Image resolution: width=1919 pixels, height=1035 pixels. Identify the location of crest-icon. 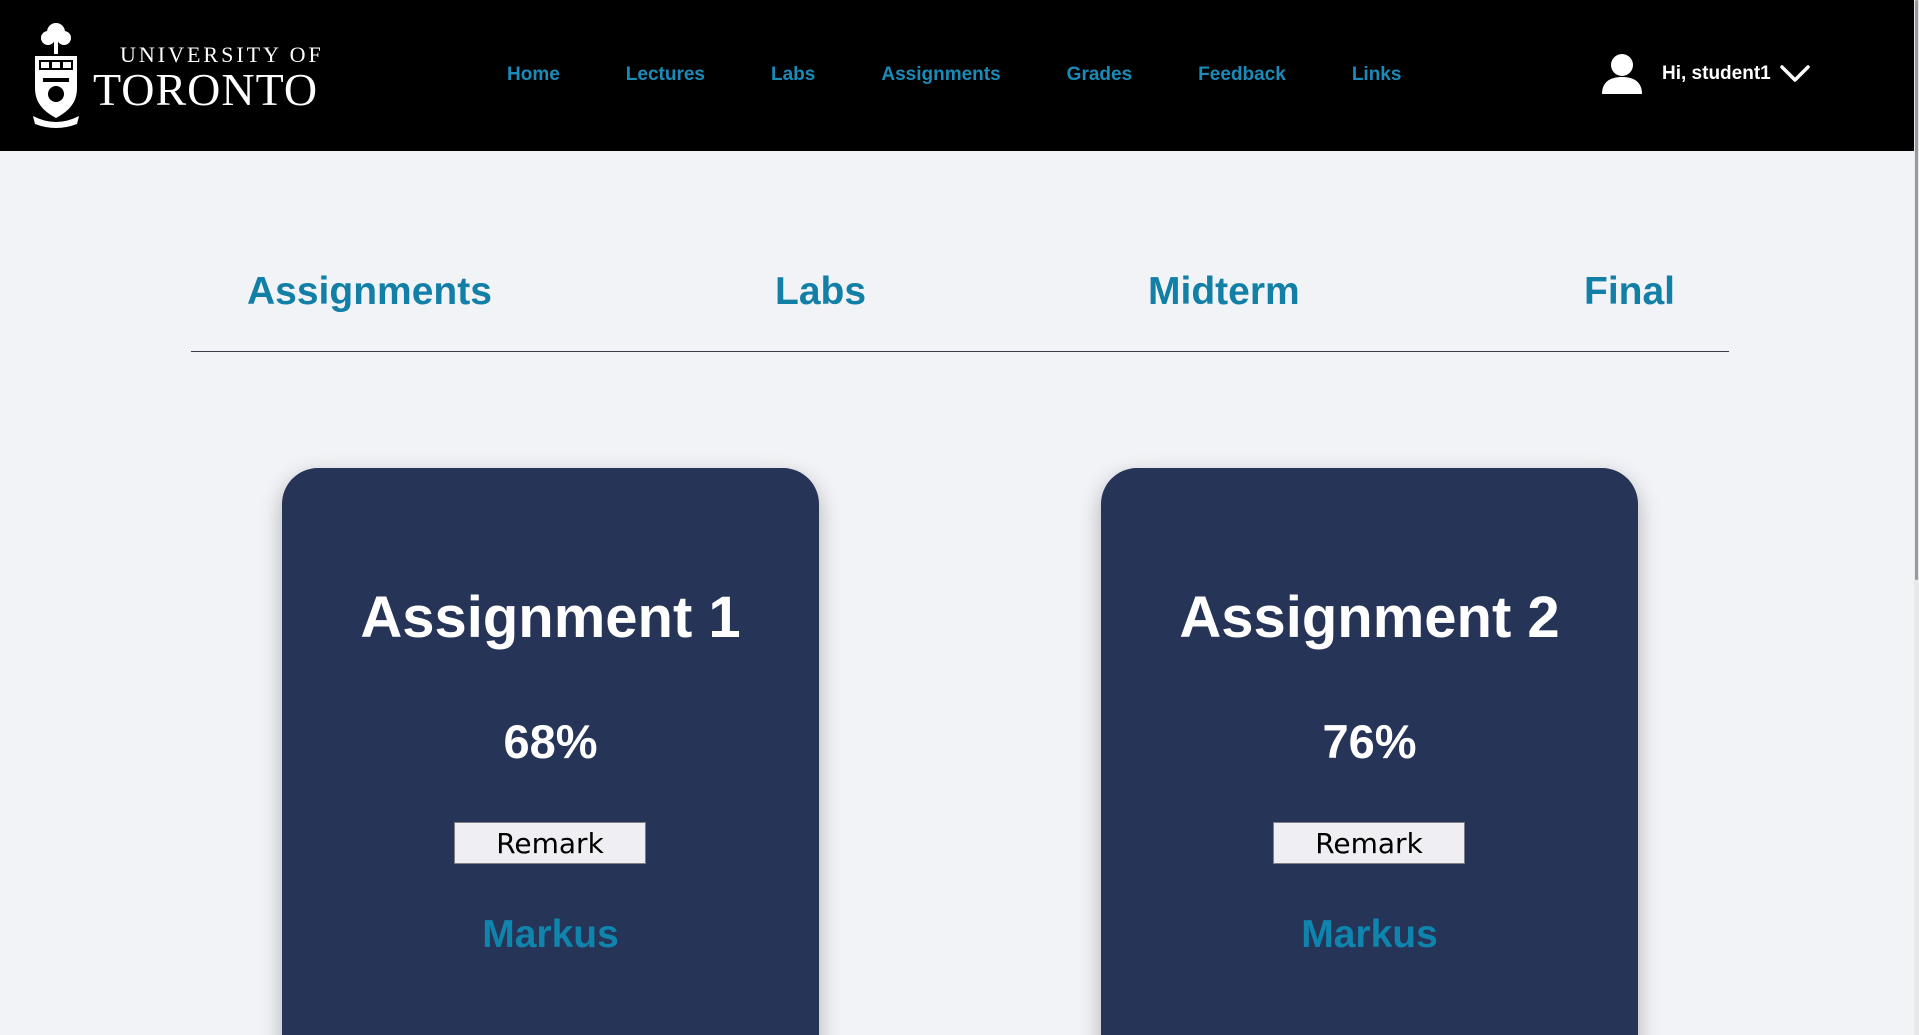
(56, 75).